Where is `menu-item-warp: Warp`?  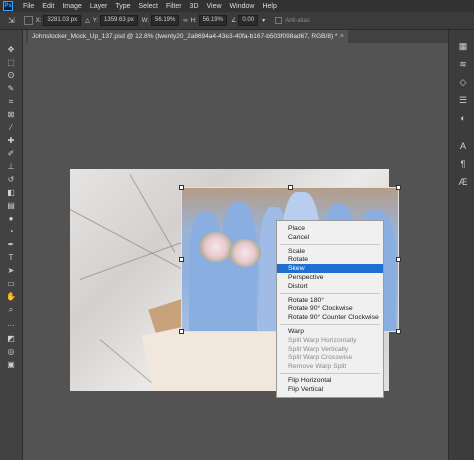
menu-item-warp: Warp is located at coordinates (330, 331).